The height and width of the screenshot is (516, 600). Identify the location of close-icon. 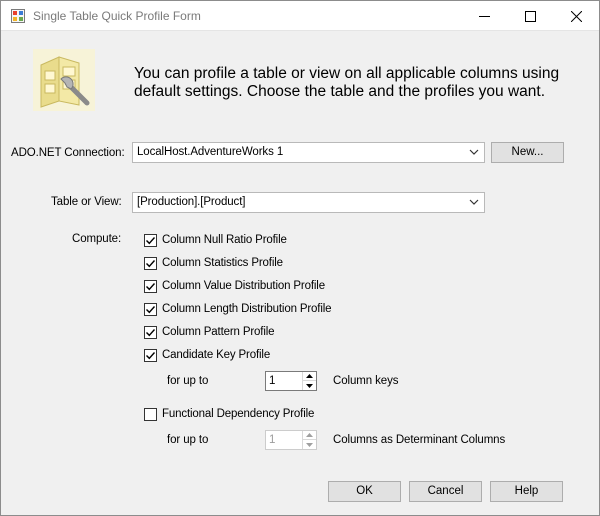
(576, 16).